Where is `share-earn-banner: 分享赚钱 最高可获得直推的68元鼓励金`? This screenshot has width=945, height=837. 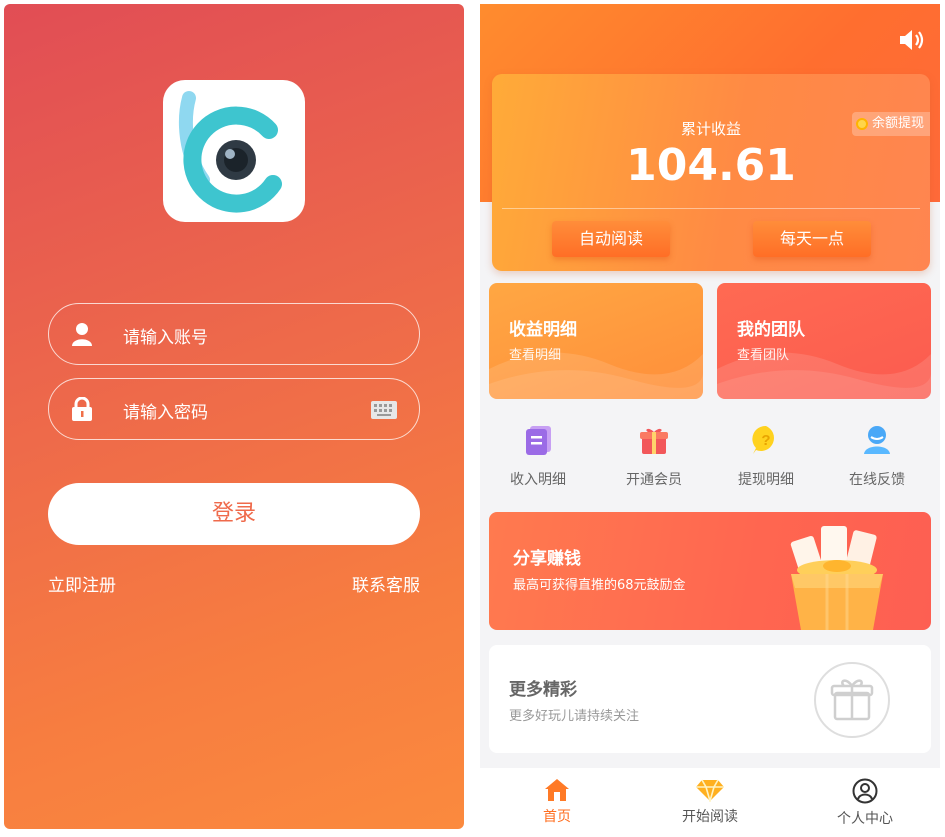
share-earn-banner: 分享赚钱 最高可获得直推的68元鼓励金 is located at coordinates (710, 571).